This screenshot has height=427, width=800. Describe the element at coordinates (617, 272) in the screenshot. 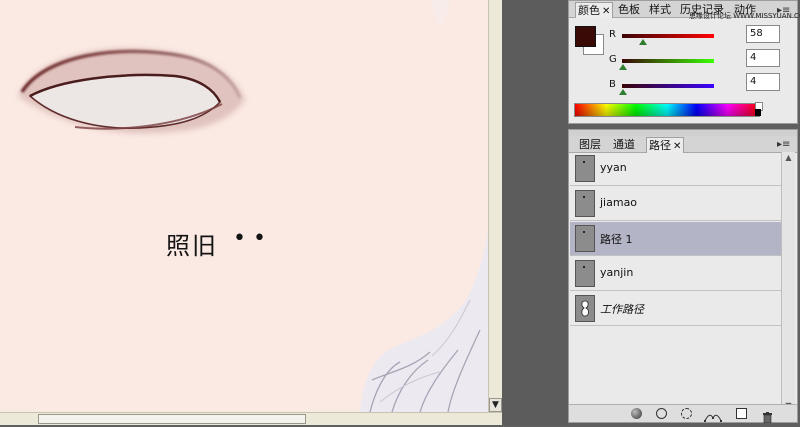

I see `path-label: yanjin` at that location.